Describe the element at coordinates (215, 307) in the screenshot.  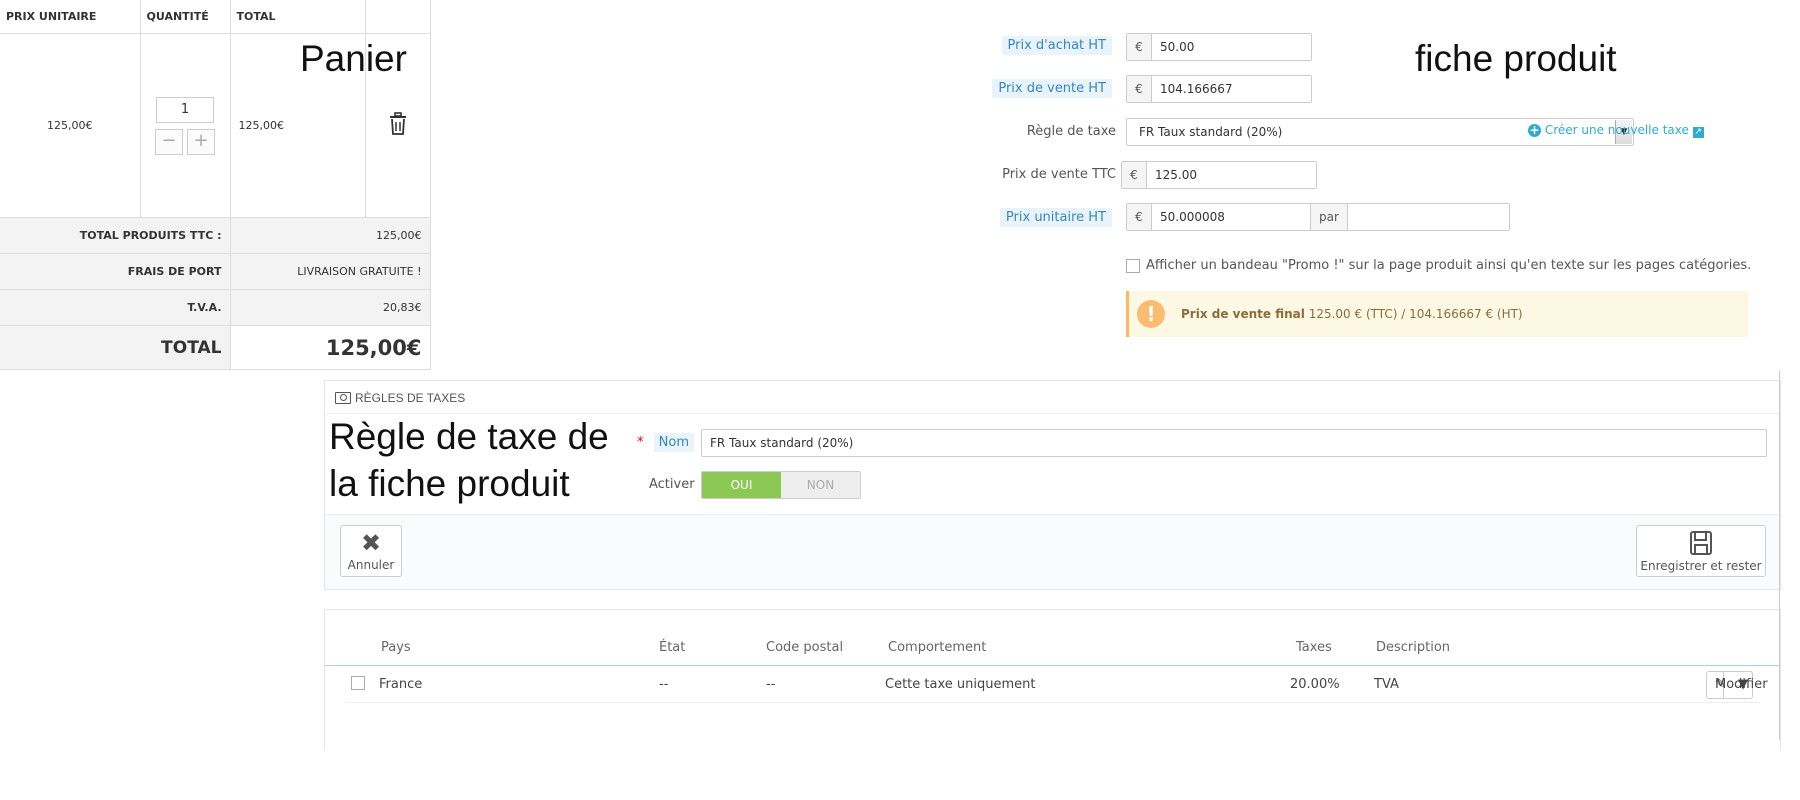
I see `summary-vat-row: T.V.A. 20,83€` at that location.